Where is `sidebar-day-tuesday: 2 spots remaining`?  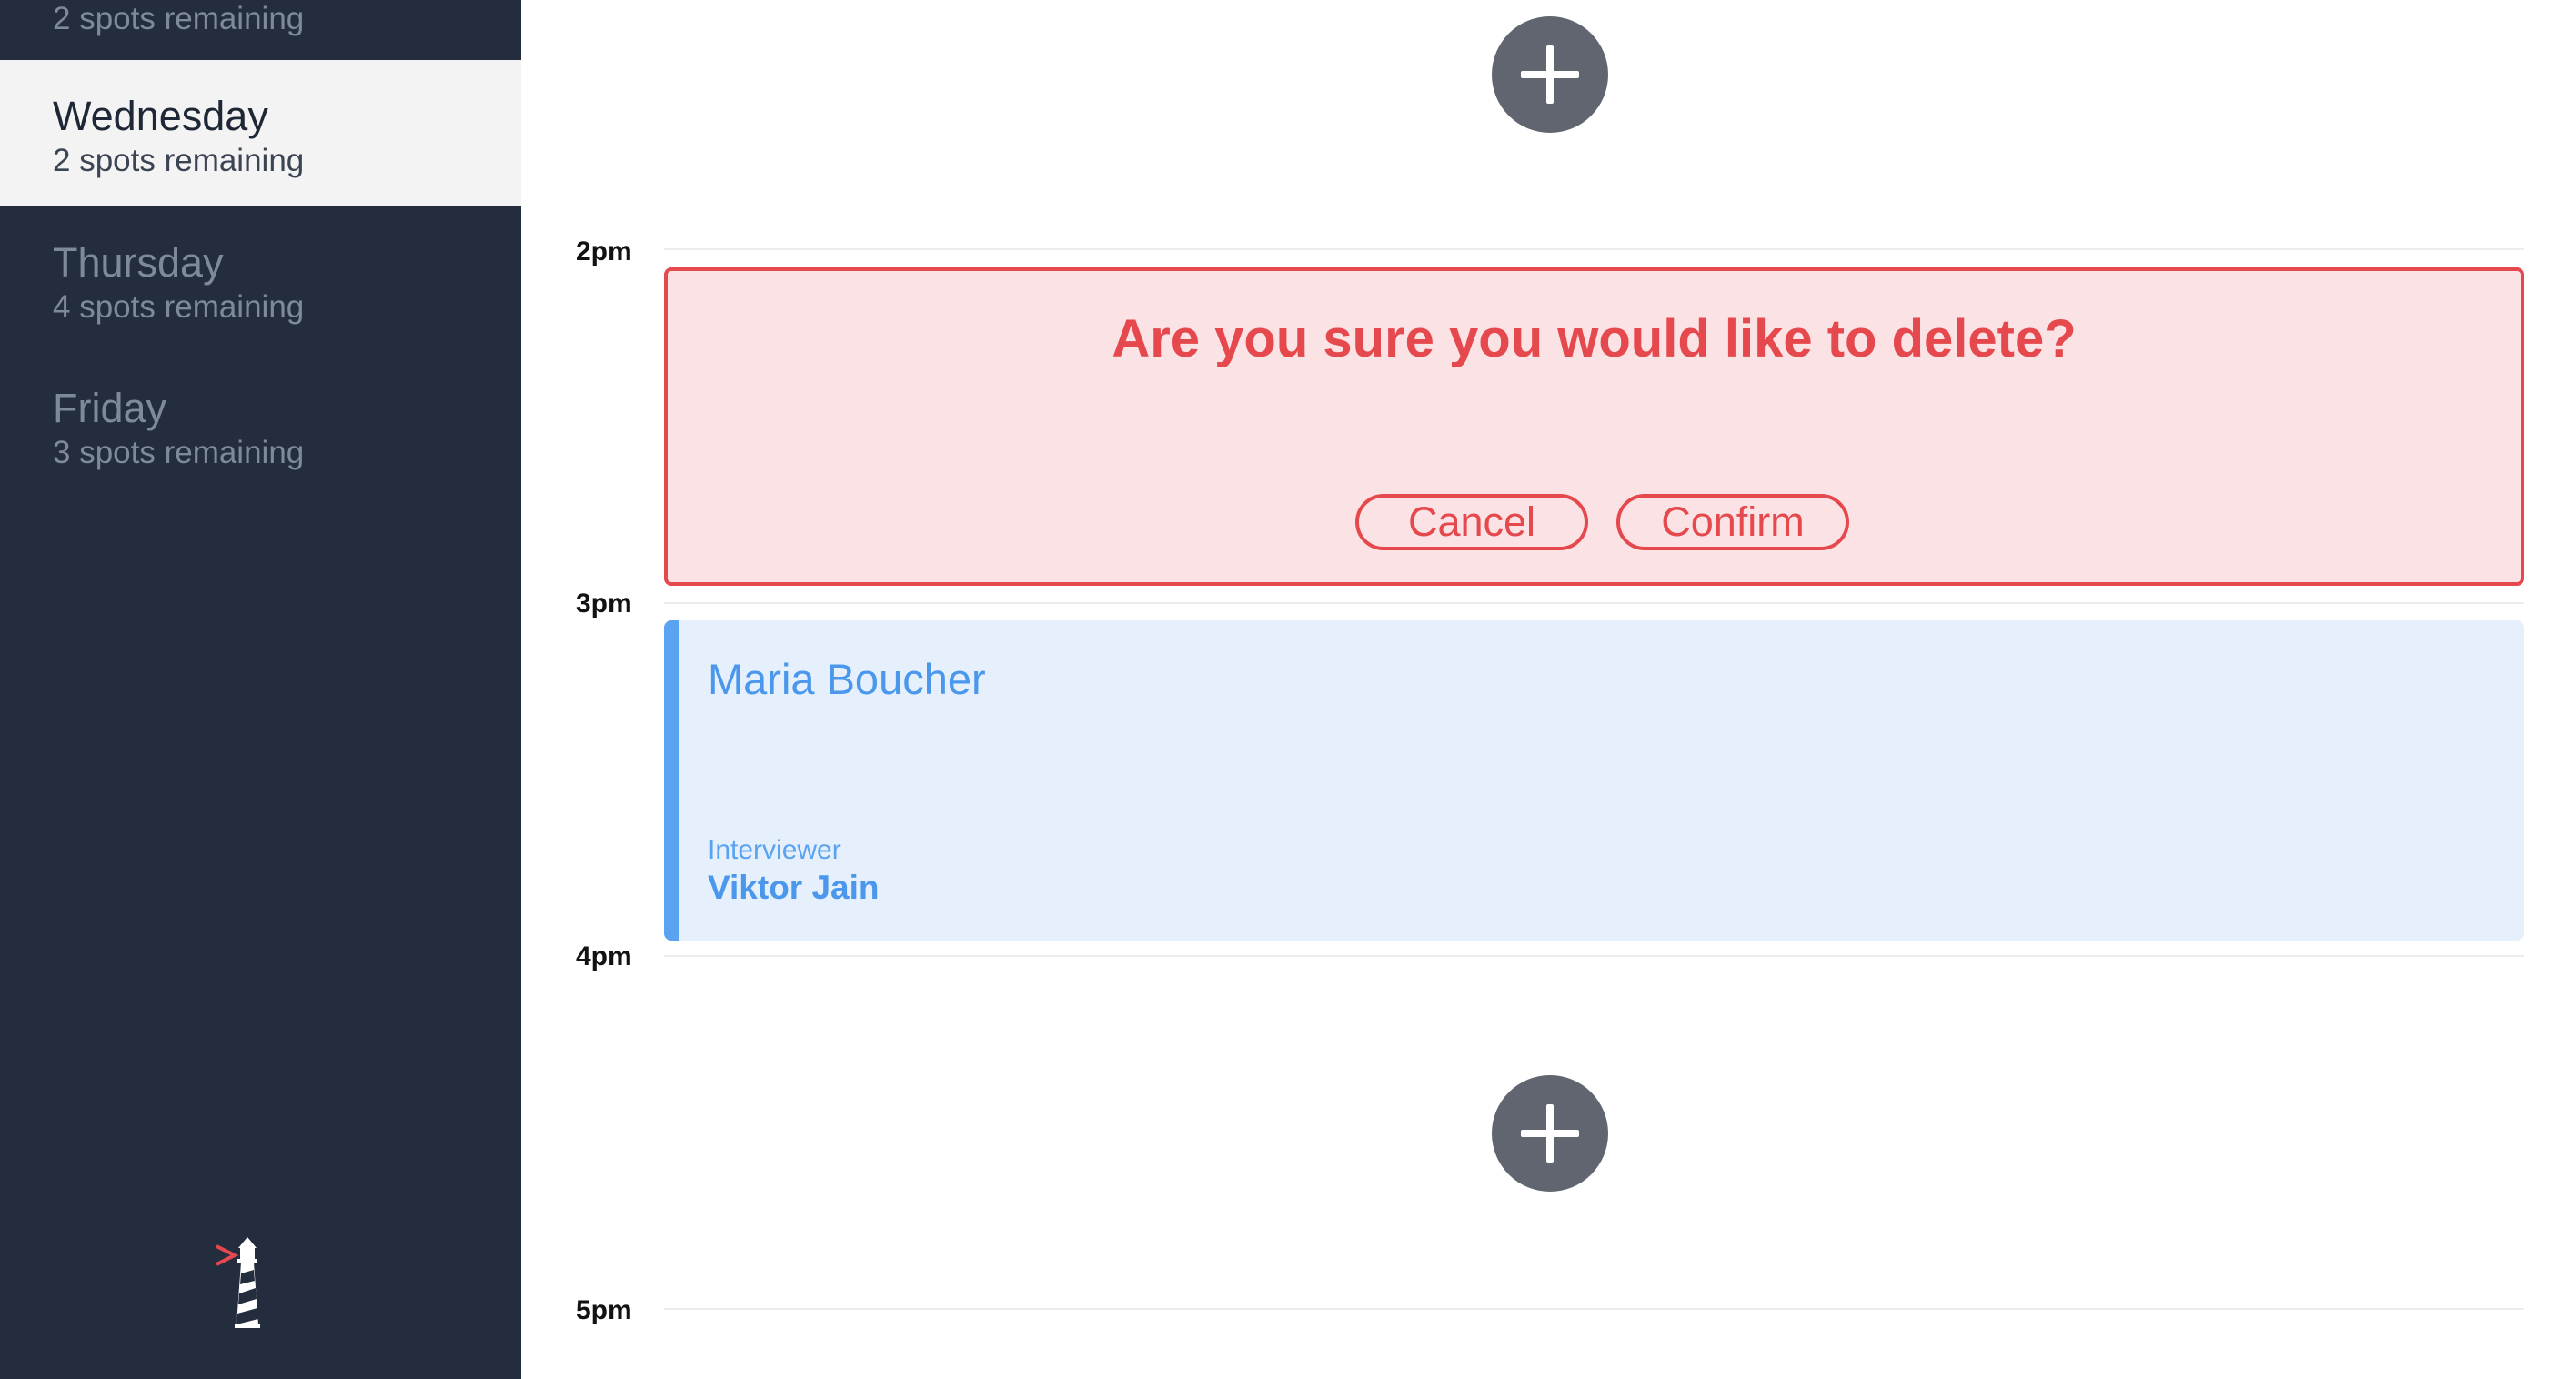
sidebar-day-tuesday: 2 spots remaining is located at coordinates (260, 32).